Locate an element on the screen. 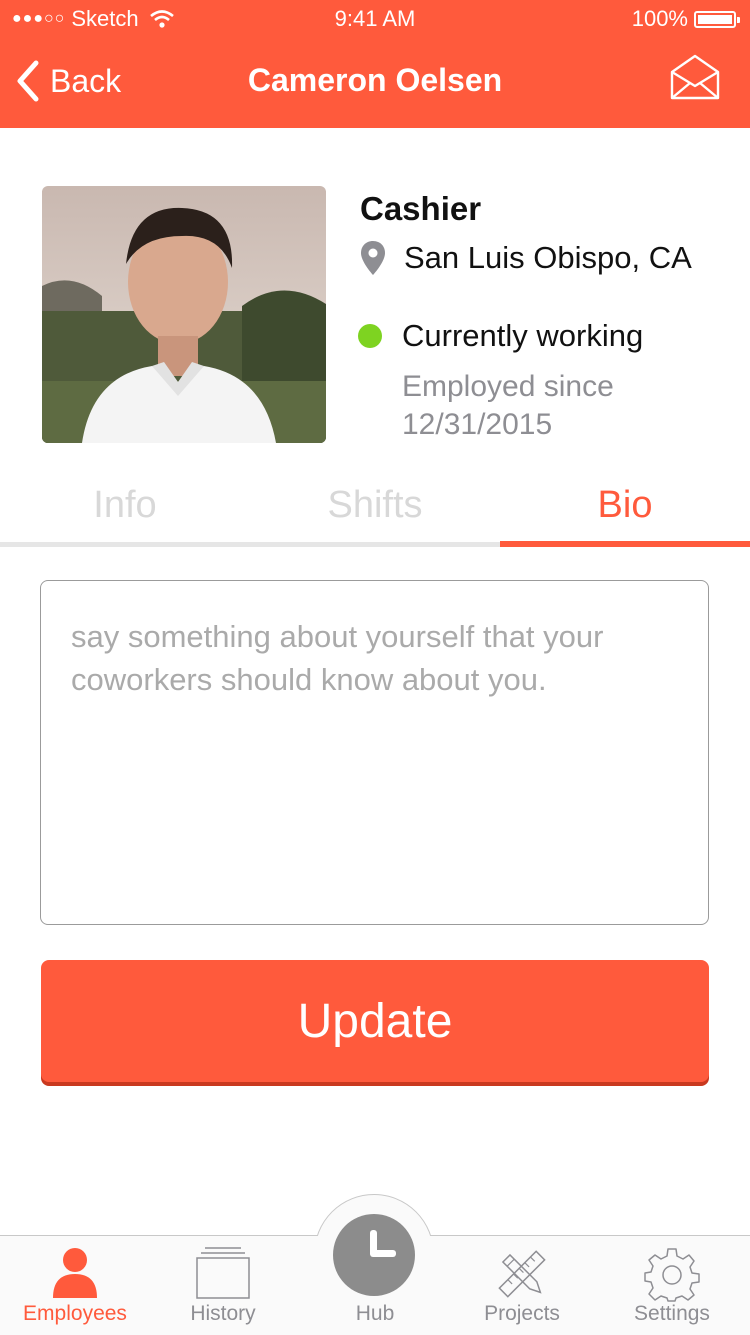 The width and height of the screenshot is (750, 1335). profile-photo is located at coordinates (184, 314).